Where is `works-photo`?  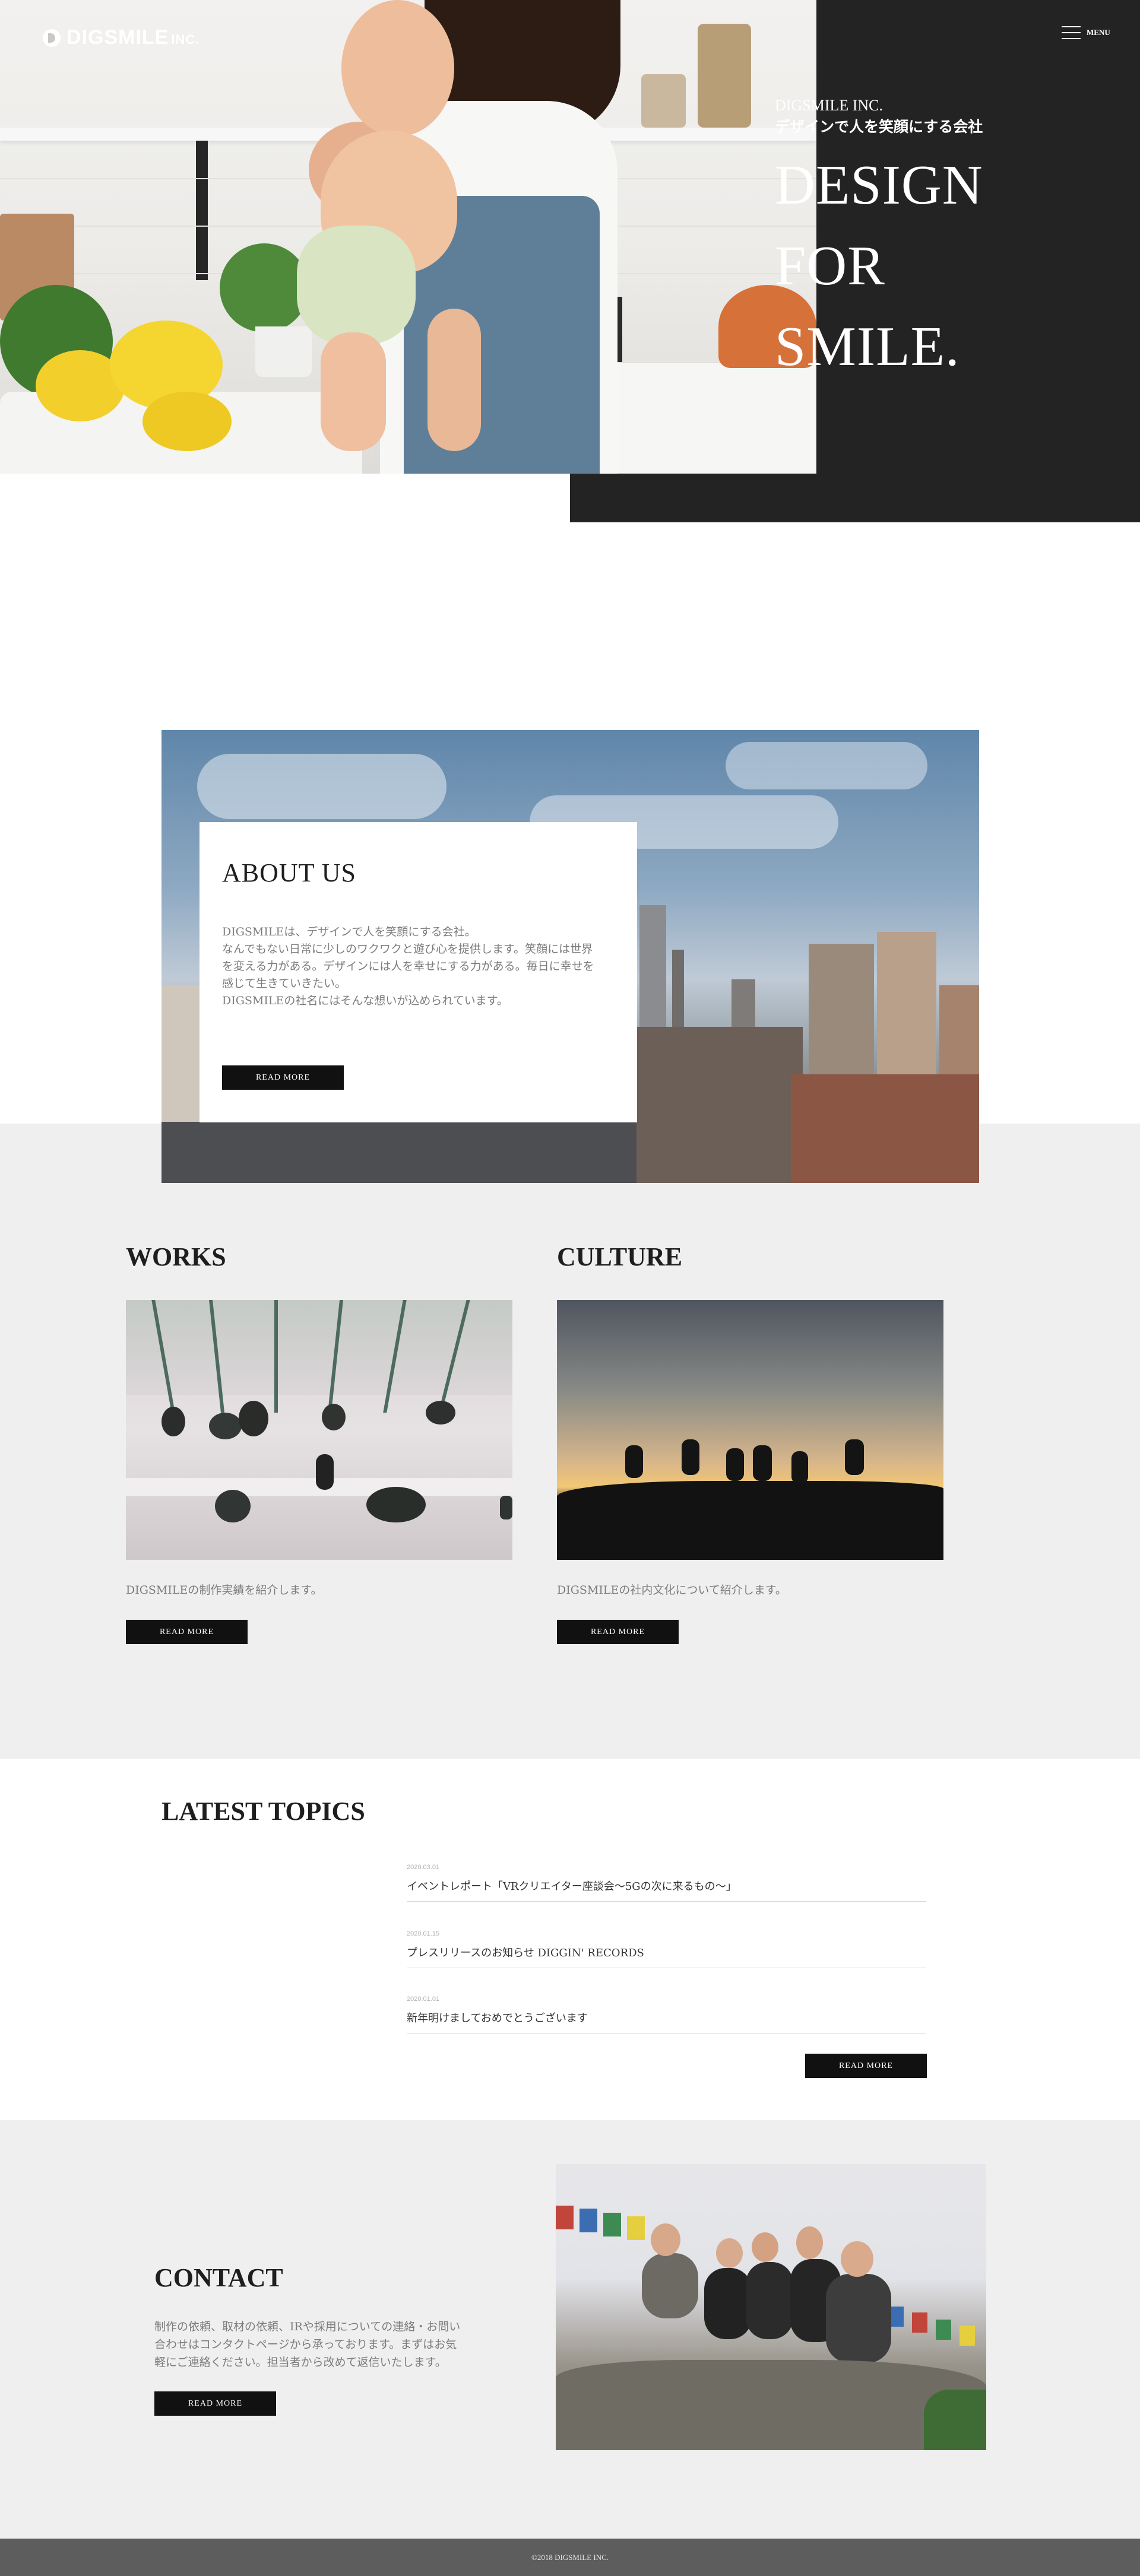
works-photo is located at coordinates (319, 1430).